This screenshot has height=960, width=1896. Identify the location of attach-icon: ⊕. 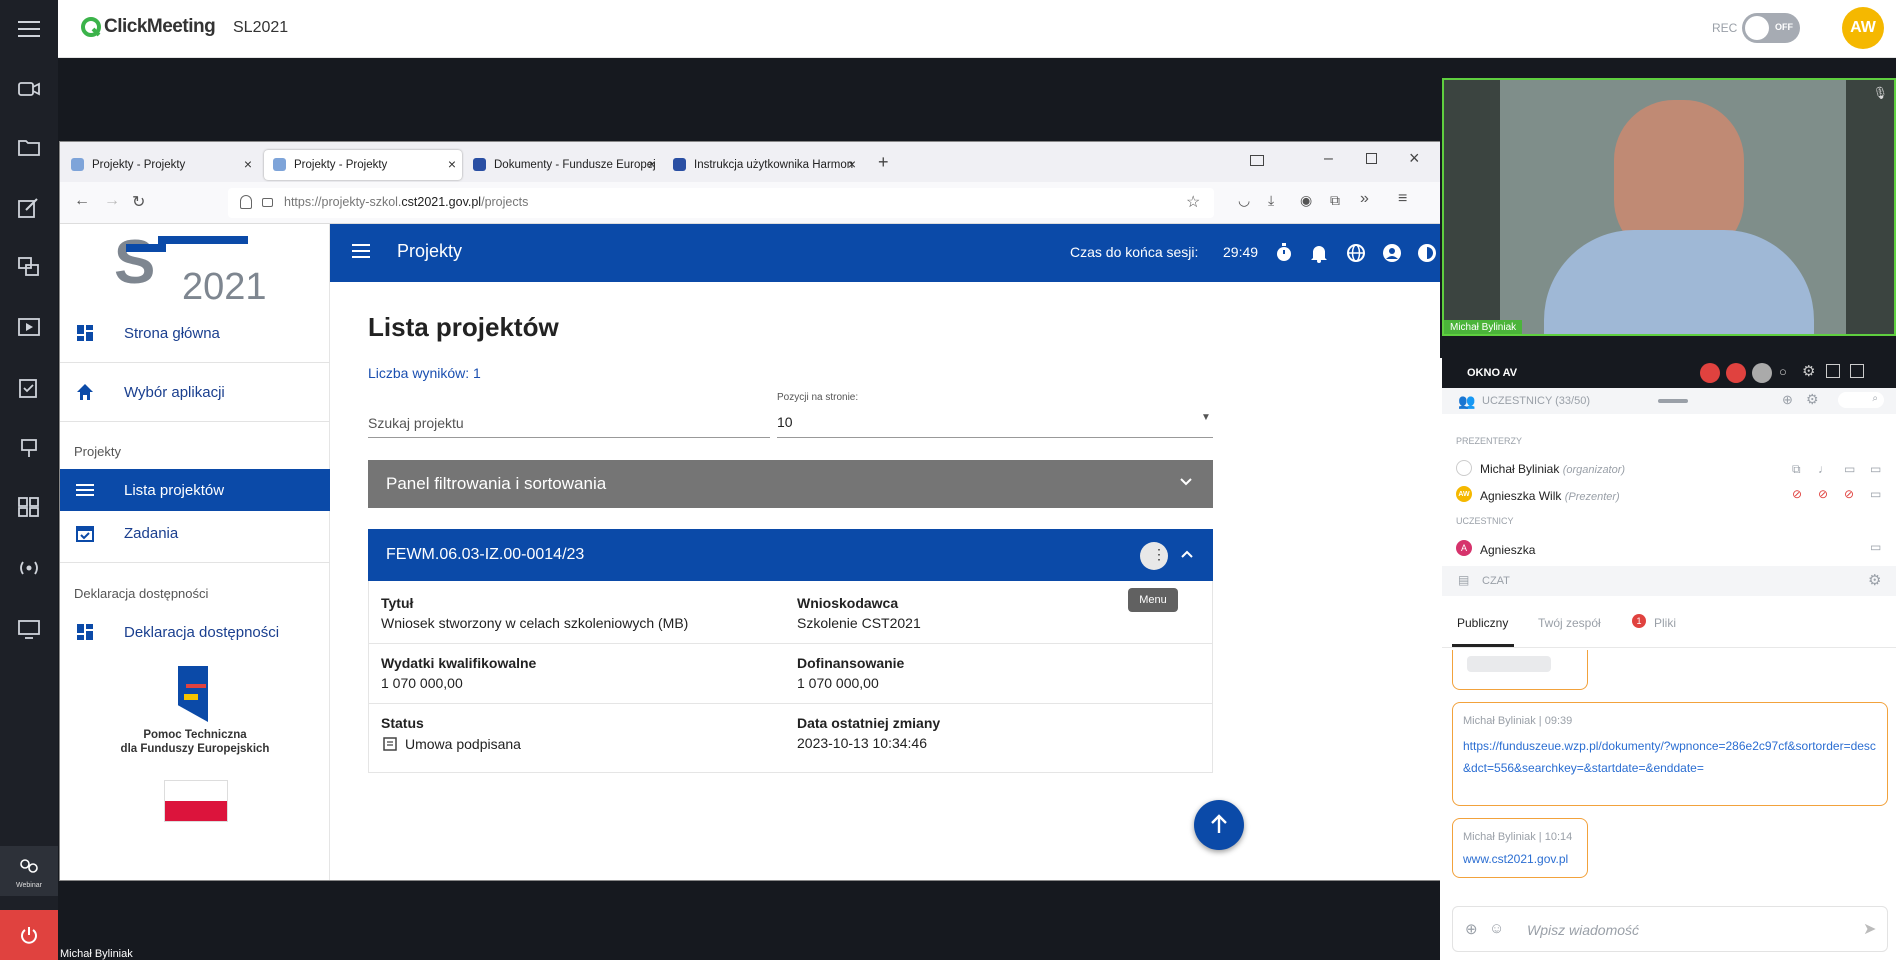
(1471, 929).